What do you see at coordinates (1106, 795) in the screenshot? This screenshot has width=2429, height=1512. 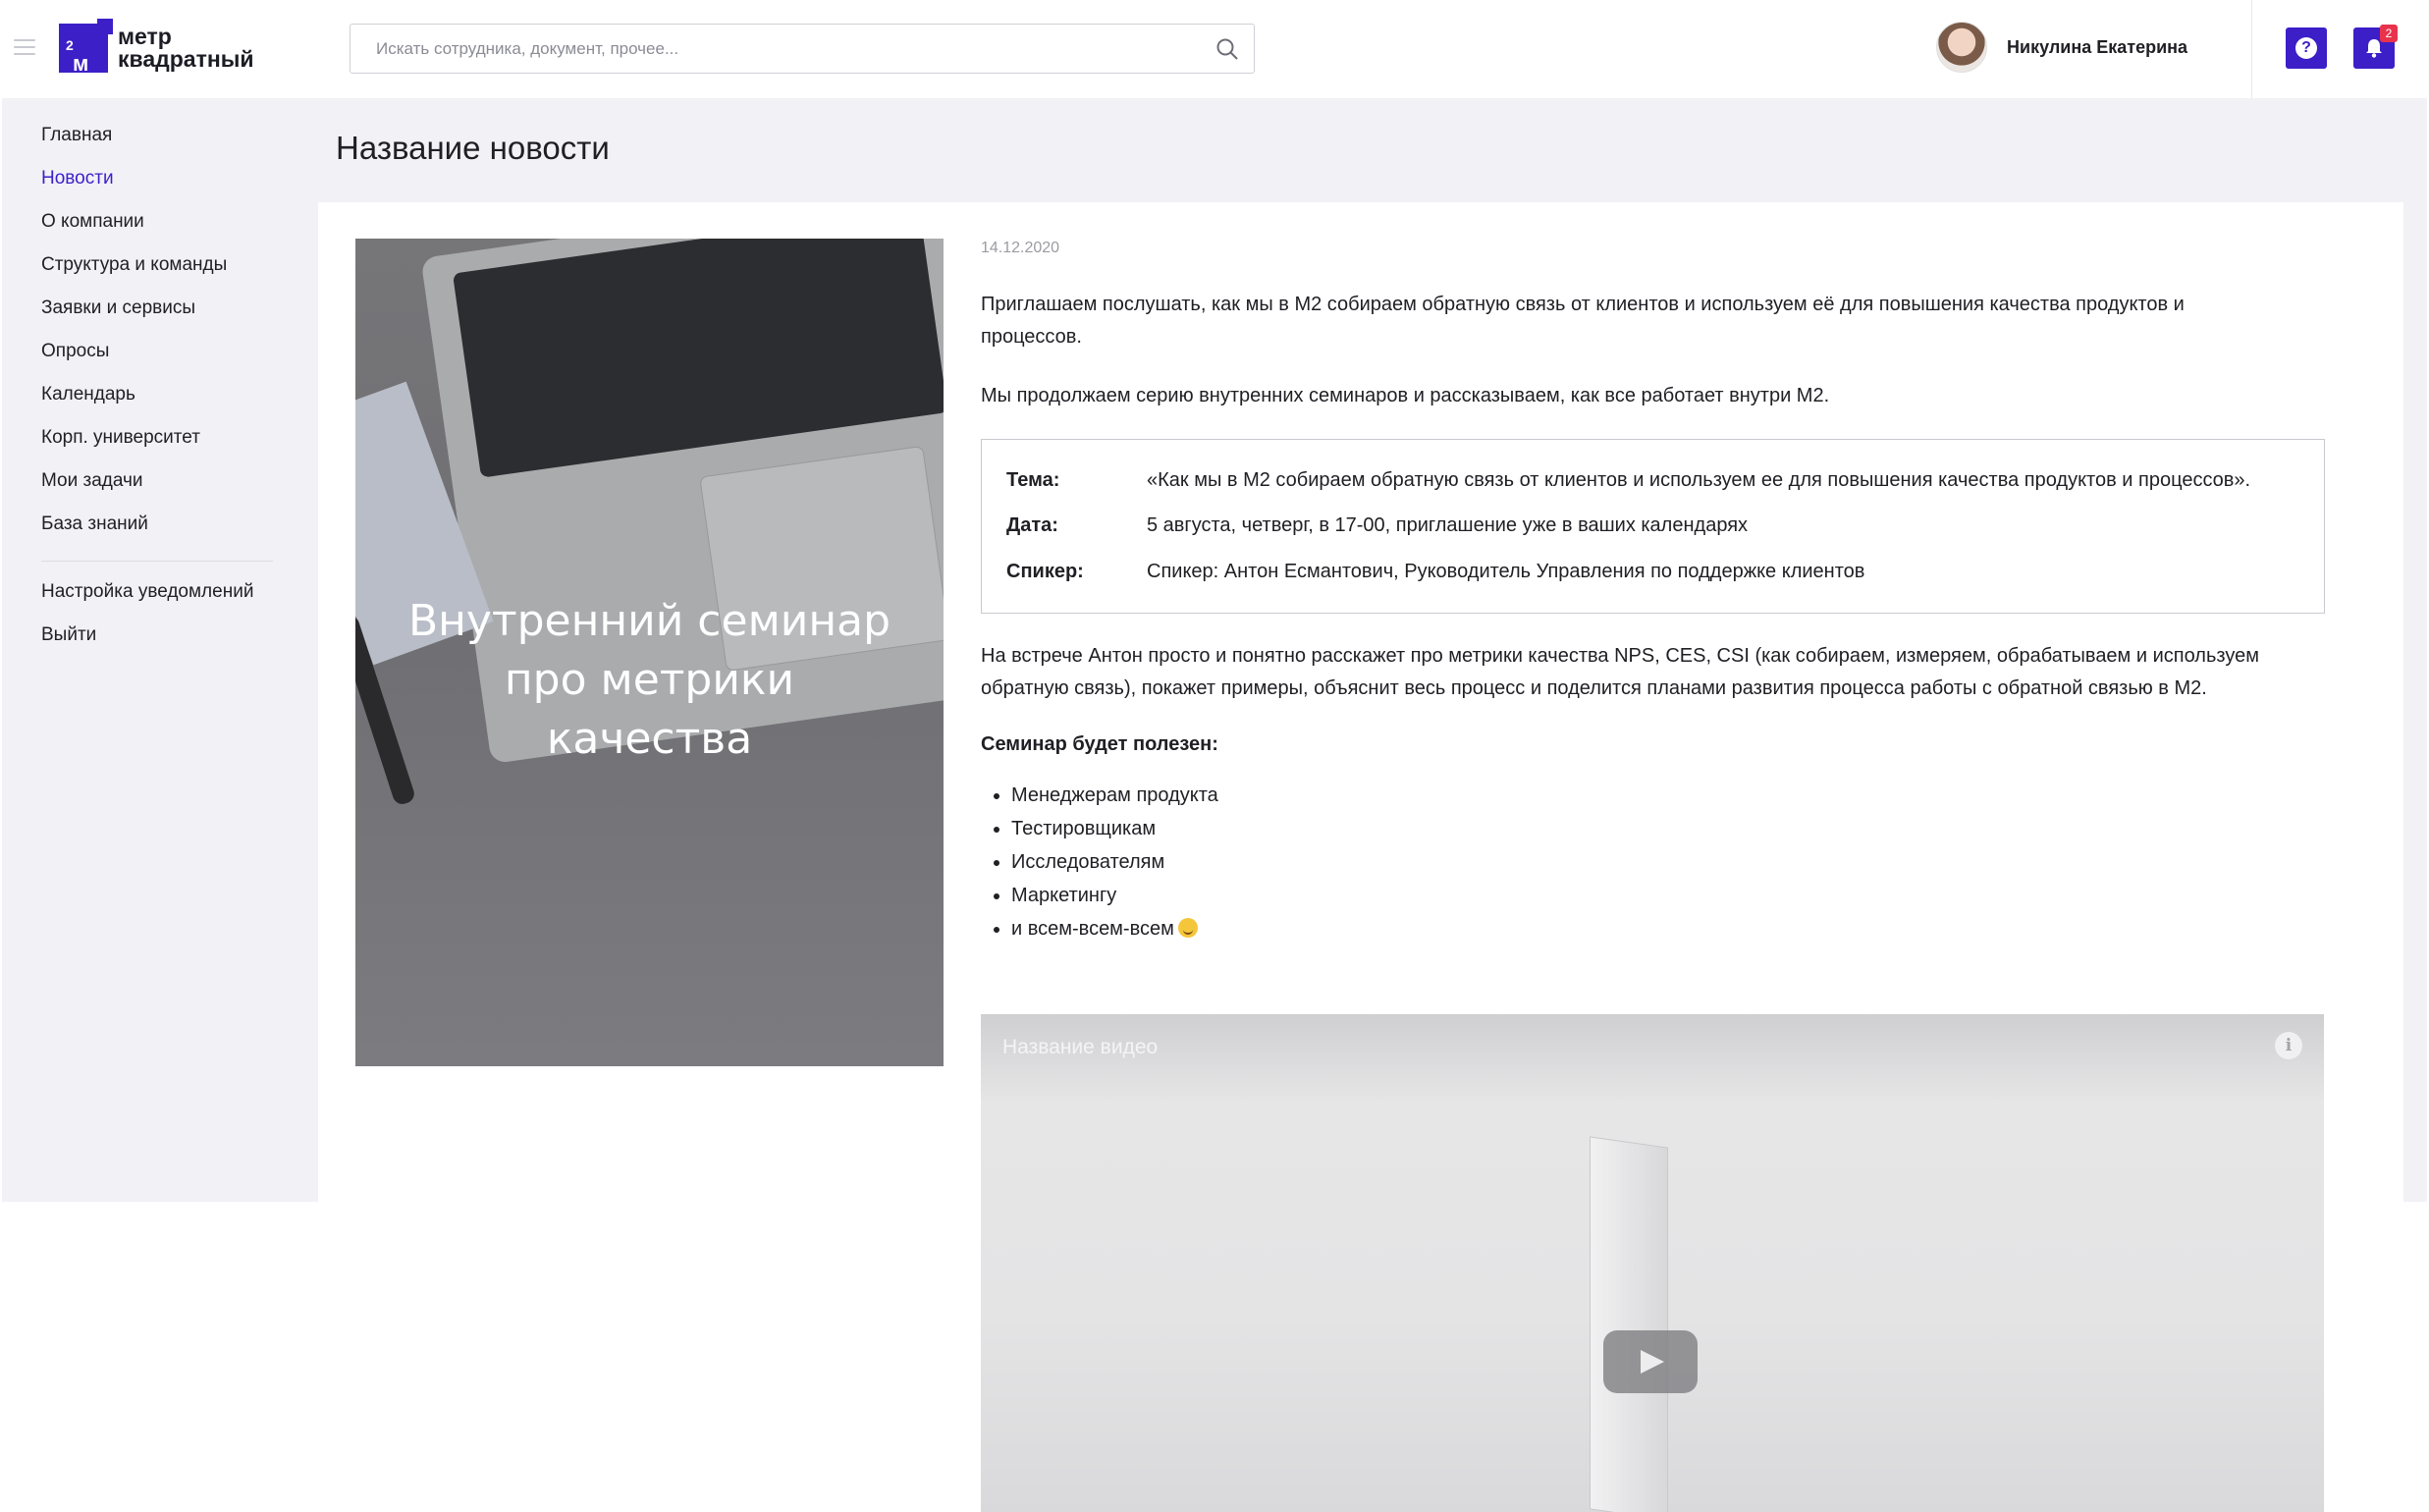 I see `list-item: Менеджерам продукта` at bounding box center [1106, 795].